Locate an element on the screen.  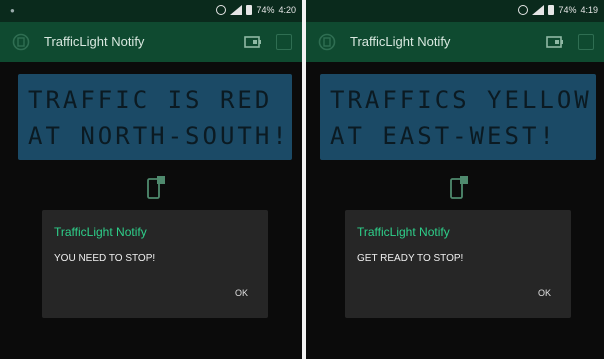
status-bar: ● 74% 4:20 is located at coordinates (151, 11).